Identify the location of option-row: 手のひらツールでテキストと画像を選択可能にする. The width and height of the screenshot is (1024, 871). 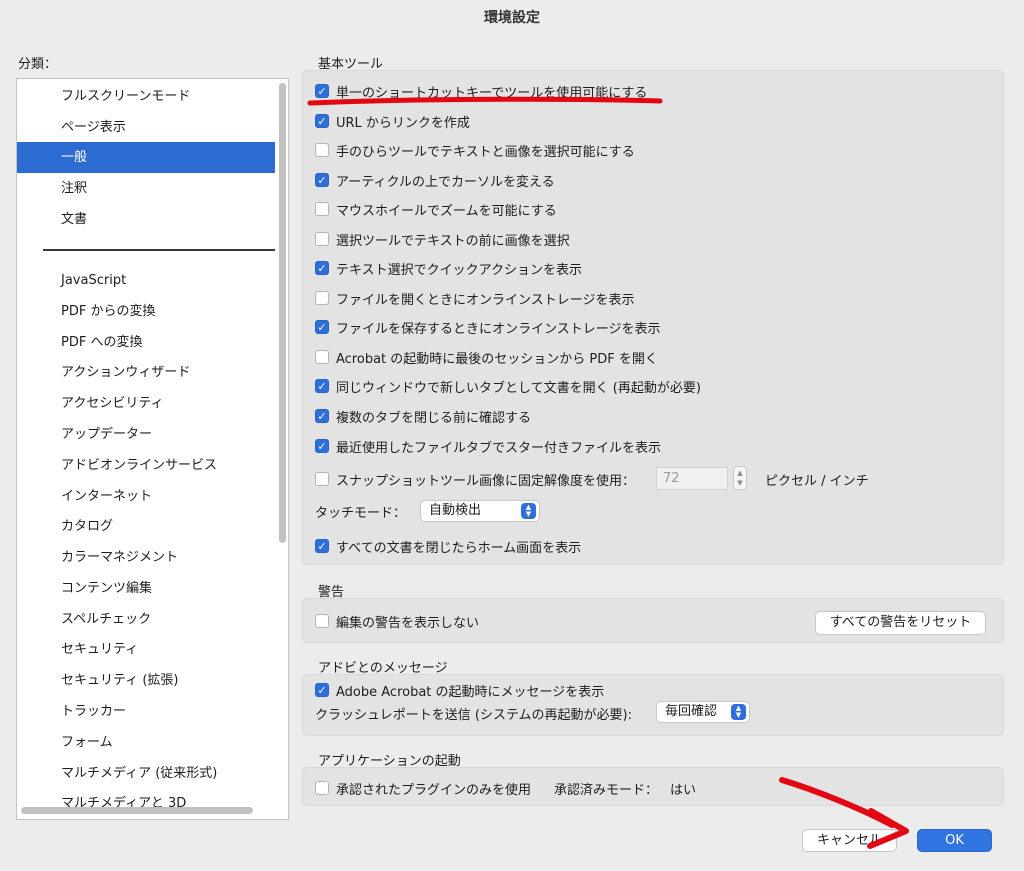
(475, 150).